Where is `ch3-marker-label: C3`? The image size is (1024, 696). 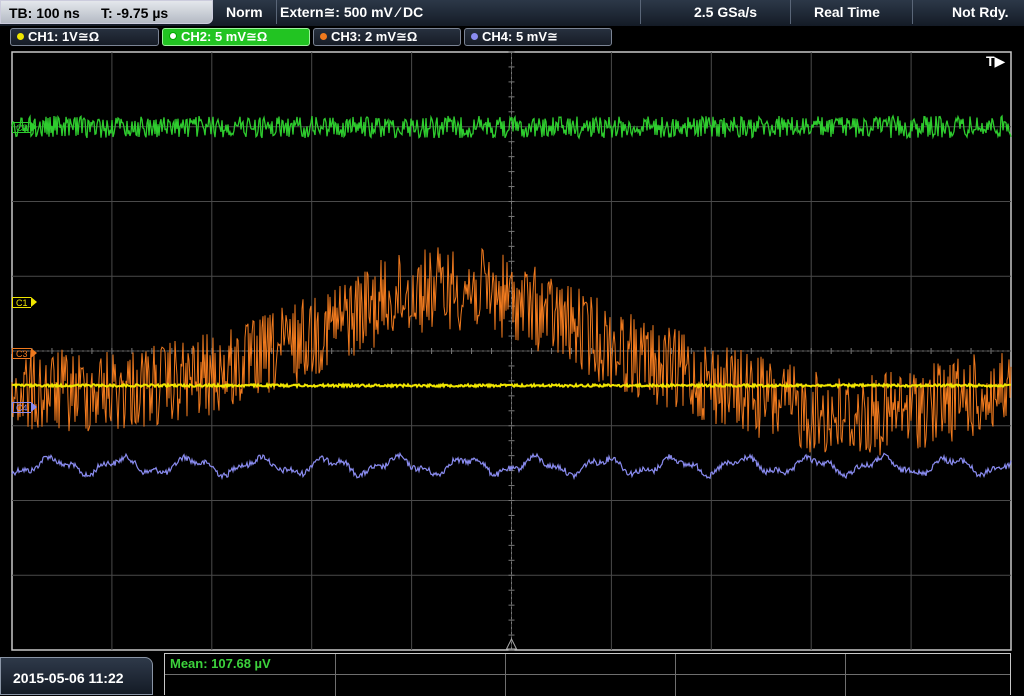
ch3-marker-label: C3 is located at coordinates (22, 354).